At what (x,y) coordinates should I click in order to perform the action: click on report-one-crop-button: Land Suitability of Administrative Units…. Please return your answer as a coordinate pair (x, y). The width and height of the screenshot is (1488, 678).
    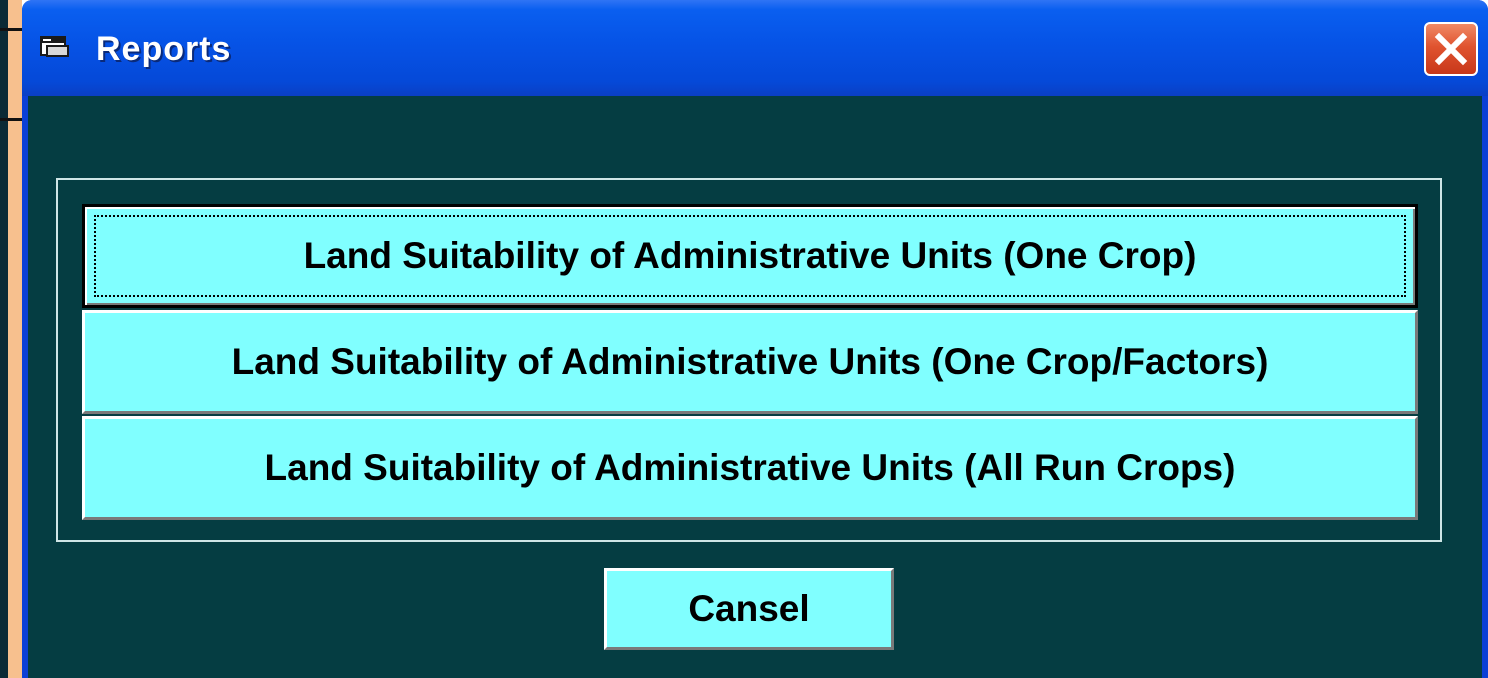
    Looking at the image, I should click on (750, 256).